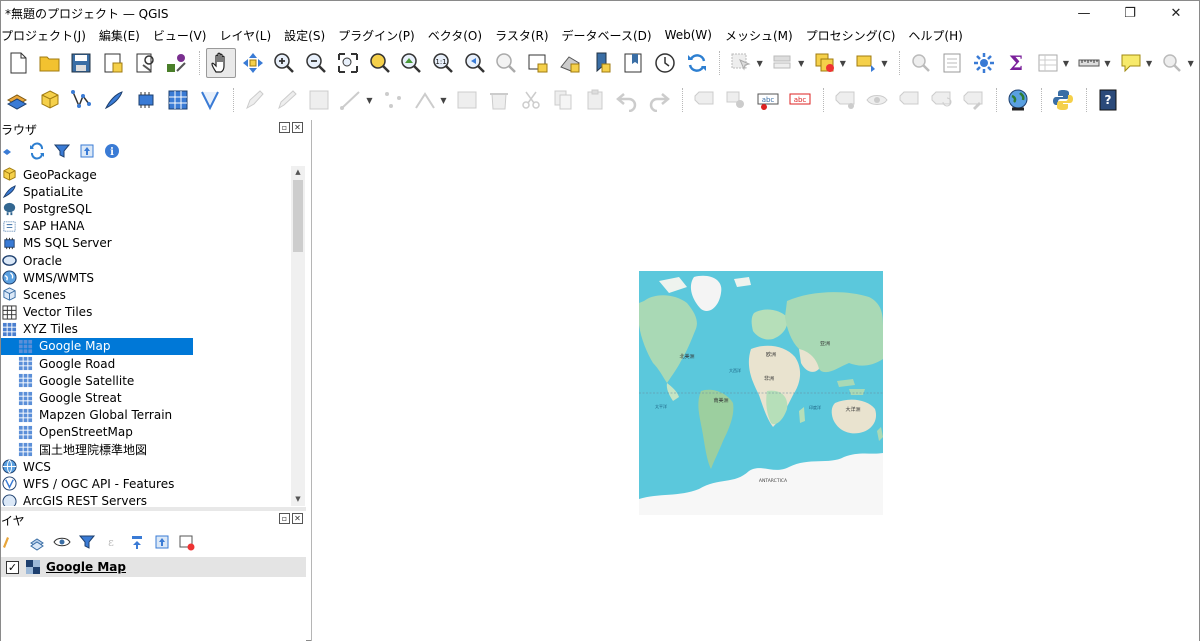 The height and width of the screenshot is (641, 1200). I want to click on show-hide-labels-button, so click(877, 100).